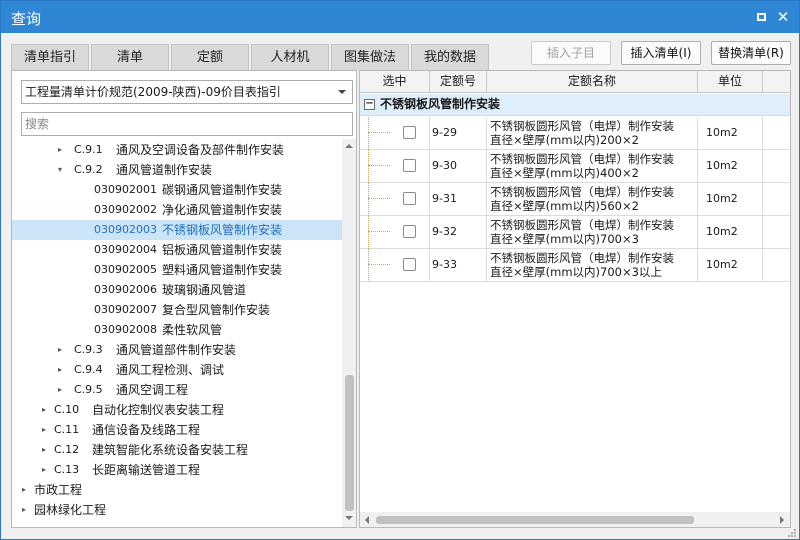  I want to click on tree-item: ▸ C.12 建筑智能化系统设备安装工程, so click(177, 450).